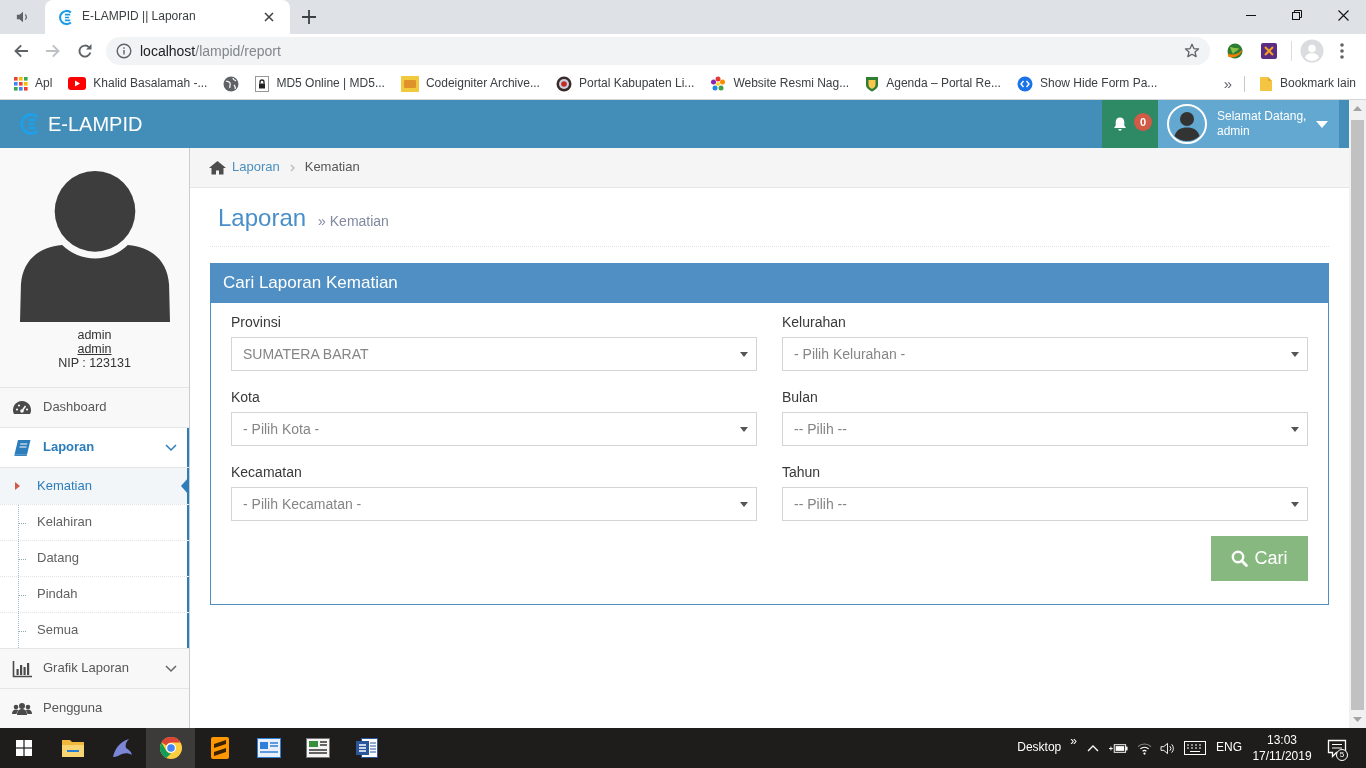 The image size is (1366, 768). Describe the element at coordinates (317, 748) in the screenshot. I see `document-app-icon` at that location.